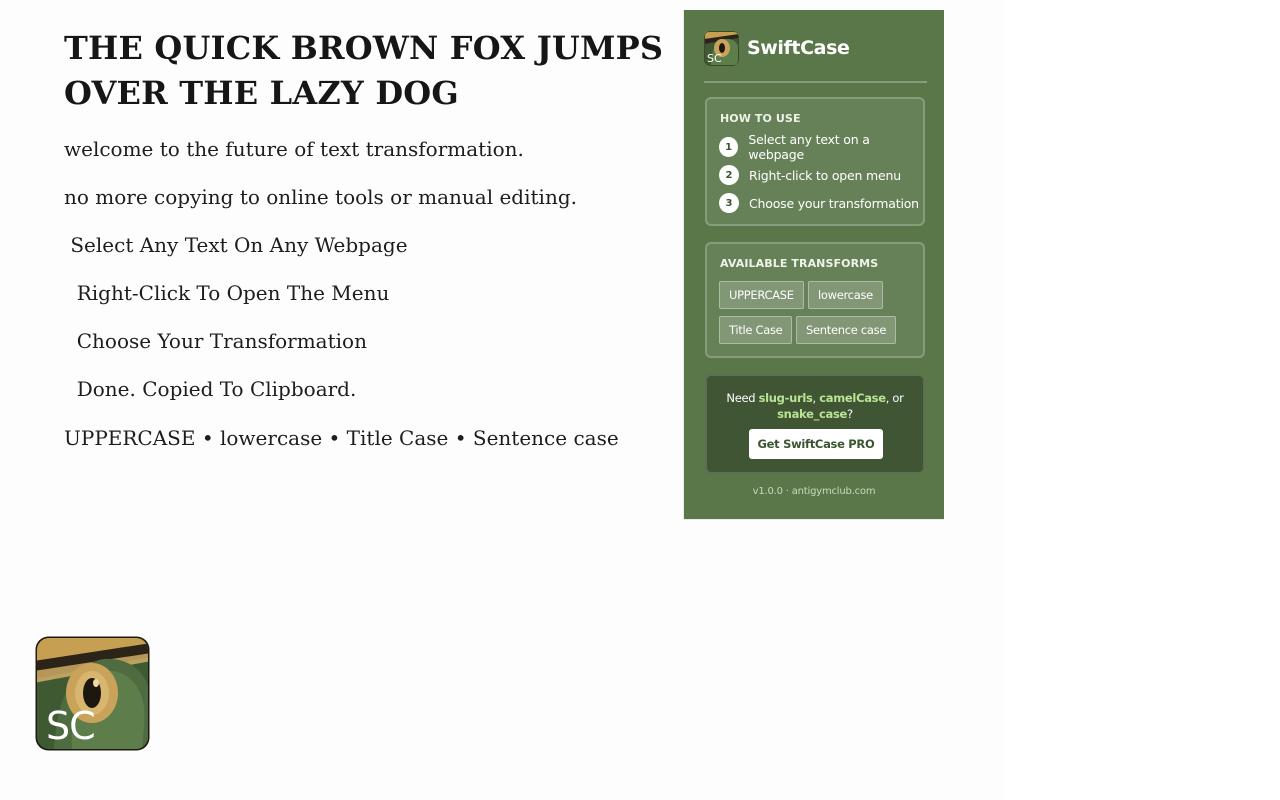 The image size is (1280, 800). Describe the element at coordinates (785, 398) in the screenshot. I see `pro-highlight-slug-urls: slug-urls` at that location.